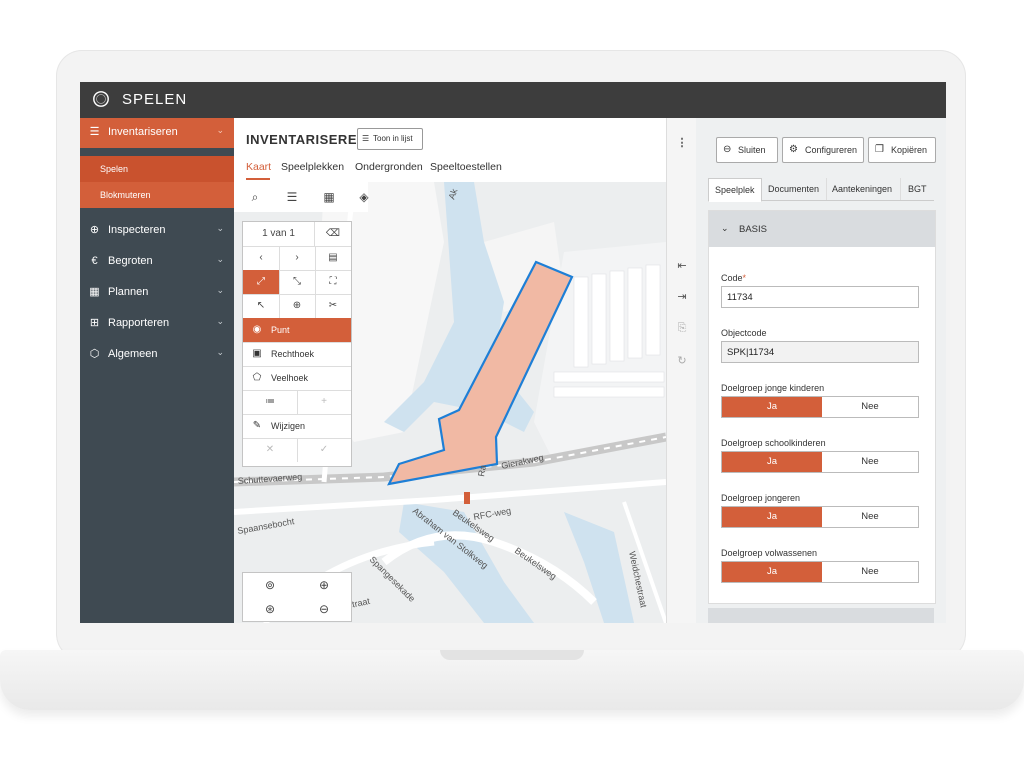  What do you see at coordinates (139, 323) in the screenshot?
I see `sidebar-item-label: Rapporteren` at bounding box center [139, 323].